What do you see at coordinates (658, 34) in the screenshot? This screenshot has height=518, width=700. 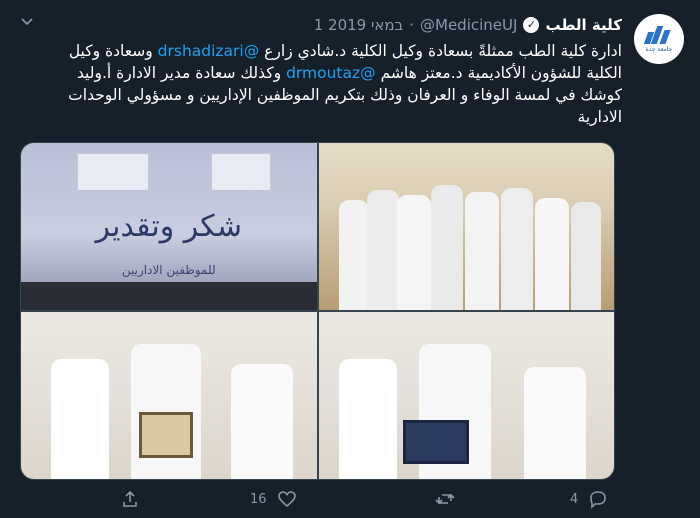 I see `university-logo-icon` at bounding box center [658, 34].